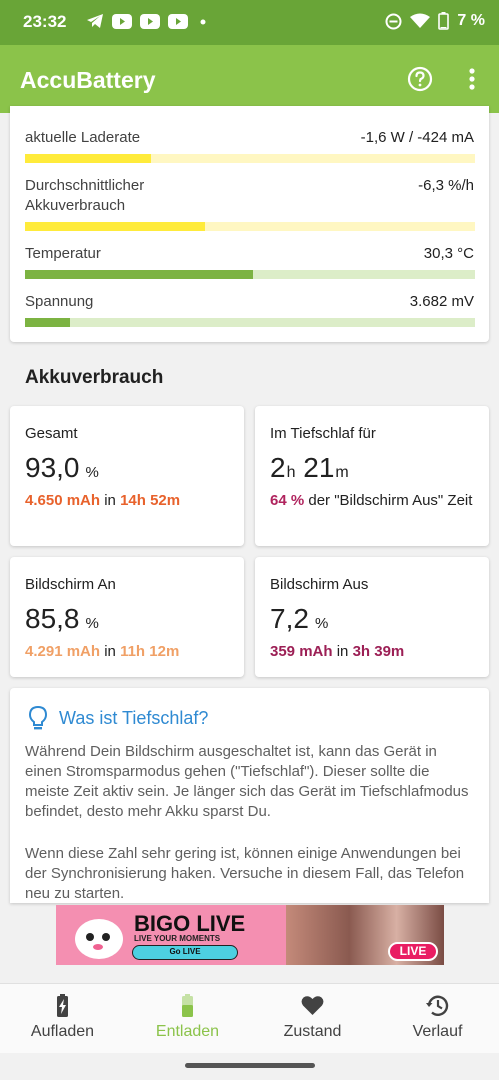  I want to click on metric-label: aktuelle Laderate, so click(83, 137).